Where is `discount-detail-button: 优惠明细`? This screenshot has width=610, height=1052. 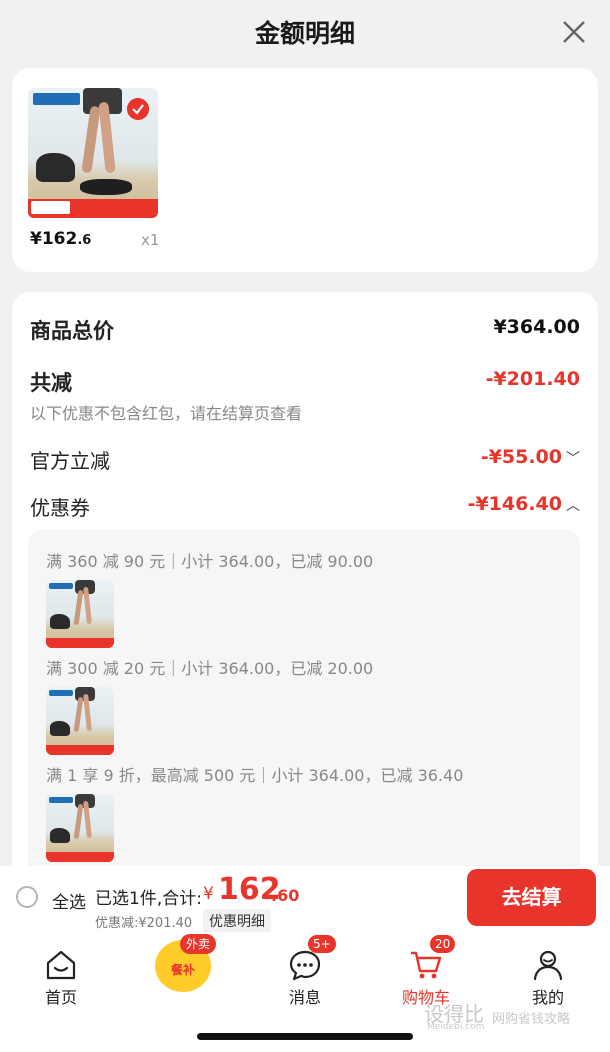
discount-detail-button: 优惠明细 is located at coordinates (237, 921).